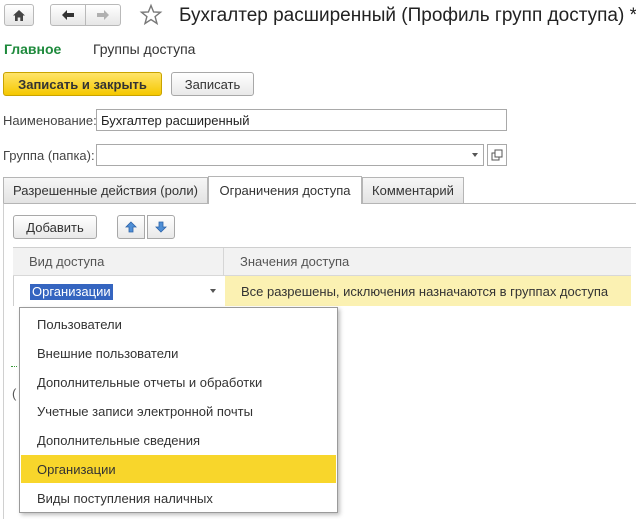  What do you see at coordinates (71, 292) in the screenshot?
I see `access-kind-value: Организации` at bounding box center [71, 292].